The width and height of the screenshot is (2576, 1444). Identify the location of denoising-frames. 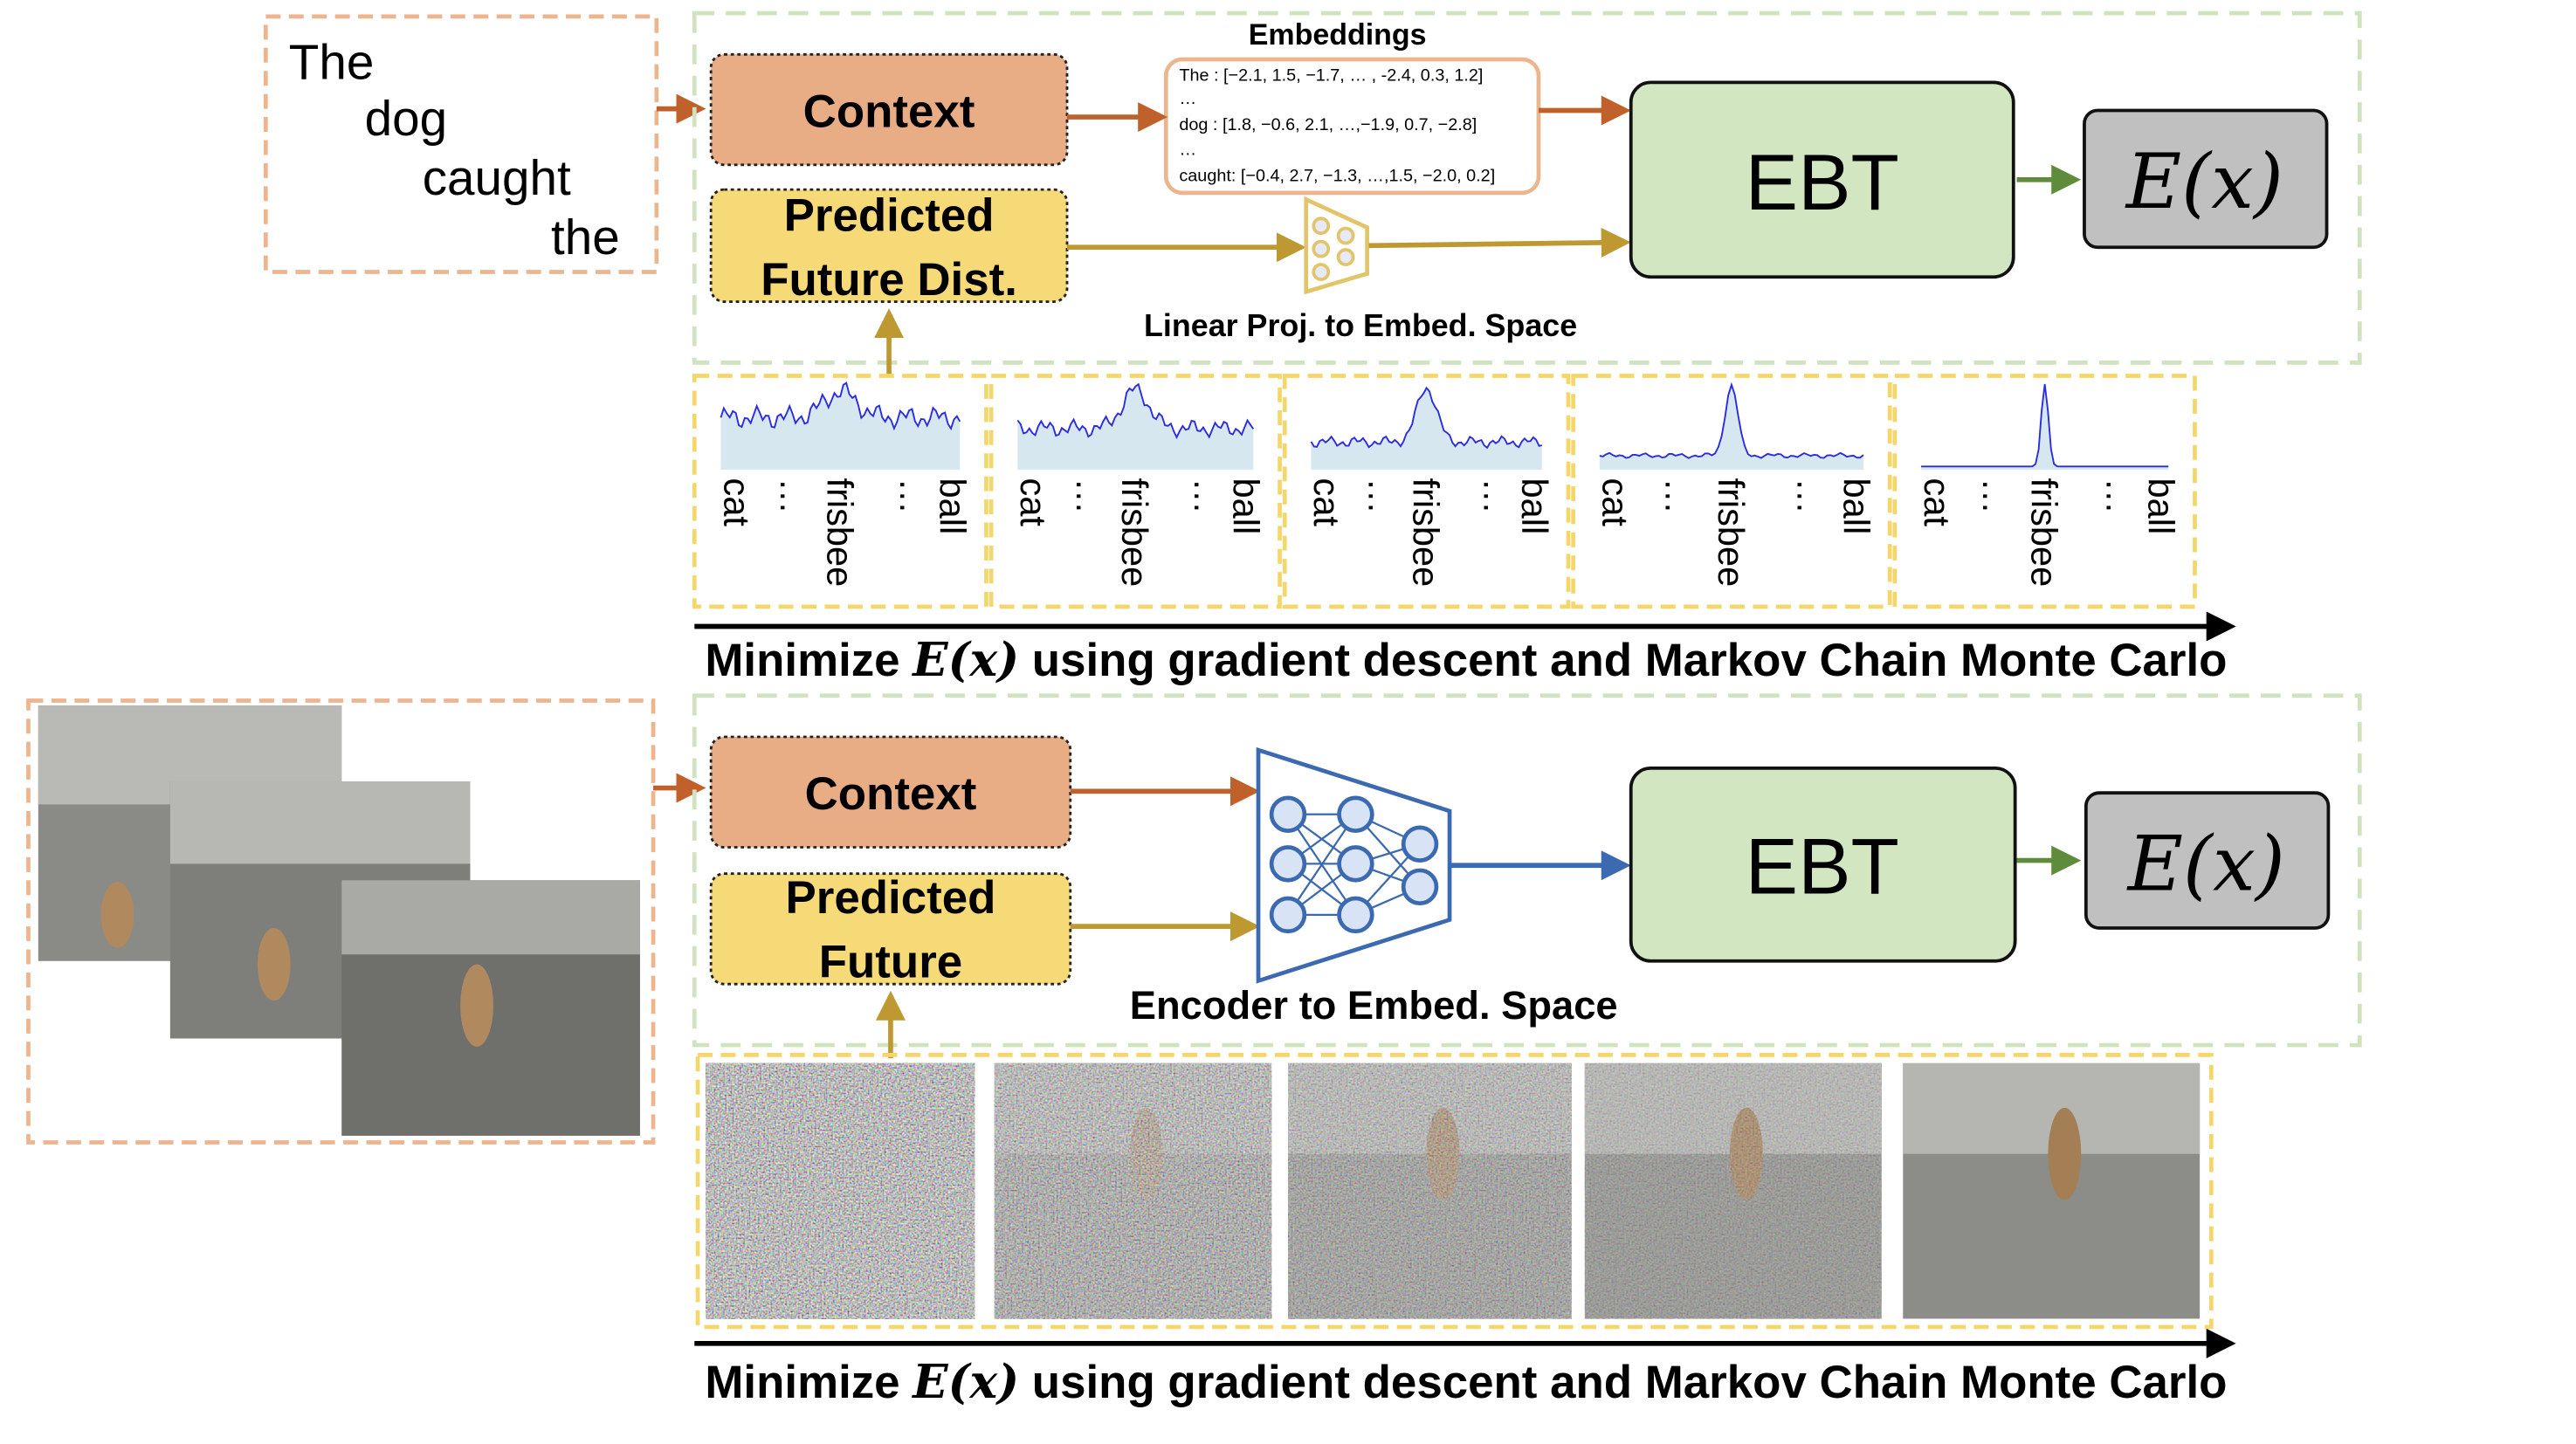
(1453, 1190).